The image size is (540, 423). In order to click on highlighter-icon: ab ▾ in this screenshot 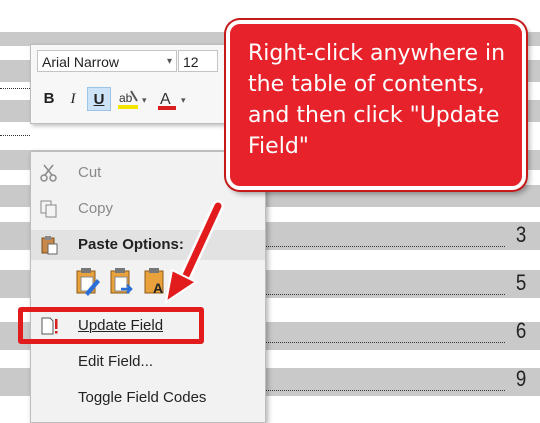, I will do `click(132, 99)`.